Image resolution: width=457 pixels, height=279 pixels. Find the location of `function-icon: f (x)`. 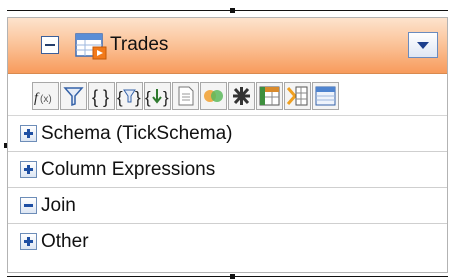

function-icon: f (x) is located at coordinates (45, 96).